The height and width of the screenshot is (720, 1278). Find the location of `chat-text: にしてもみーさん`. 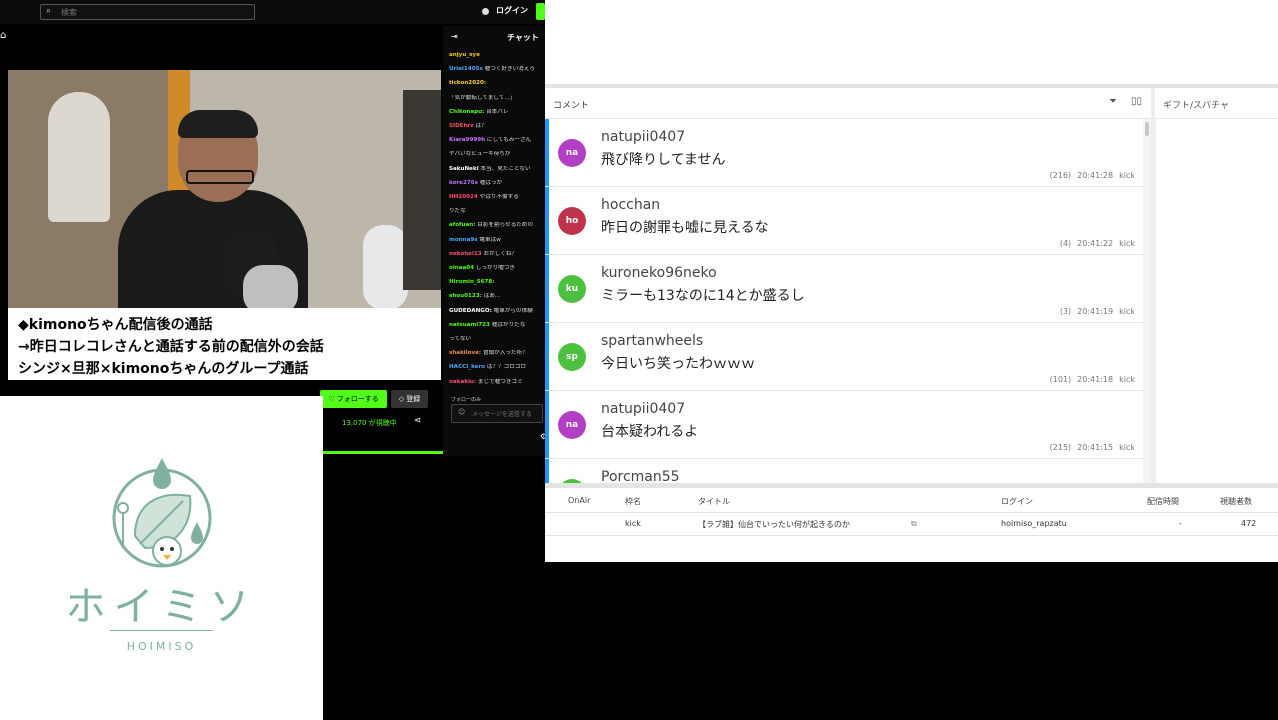

chat-text: にしてもみーさん is located at coordinates (509, 140).